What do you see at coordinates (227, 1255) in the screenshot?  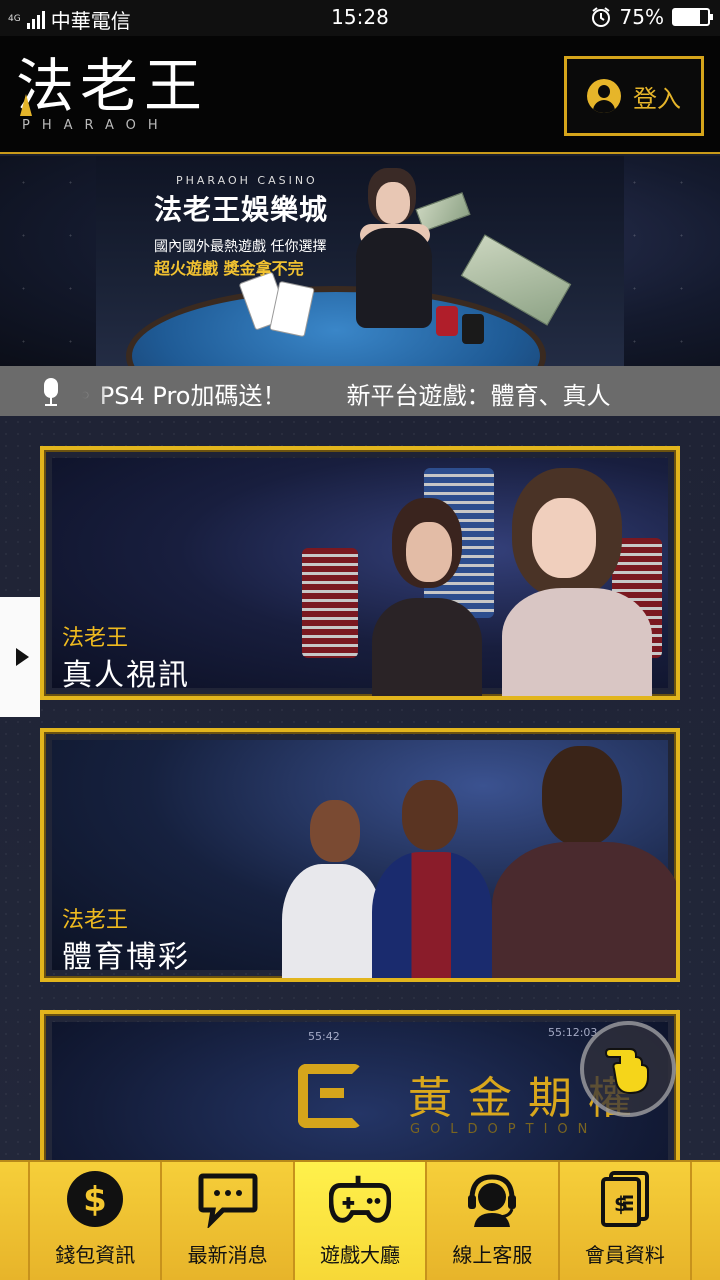 I see `nav-label: 最新消息` at bounding box center [227, 1255].